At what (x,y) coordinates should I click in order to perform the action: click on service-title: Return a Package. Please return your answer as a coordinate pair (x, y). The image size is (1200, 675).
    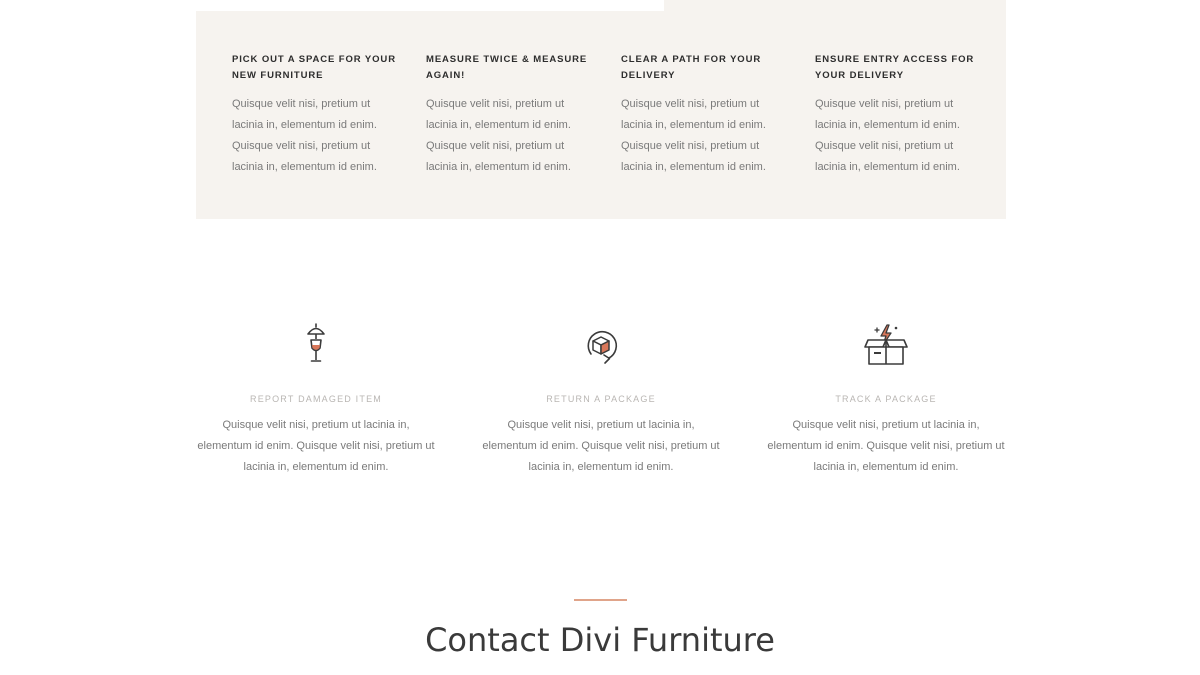
    Looking at the image, I should click on (601, 399).